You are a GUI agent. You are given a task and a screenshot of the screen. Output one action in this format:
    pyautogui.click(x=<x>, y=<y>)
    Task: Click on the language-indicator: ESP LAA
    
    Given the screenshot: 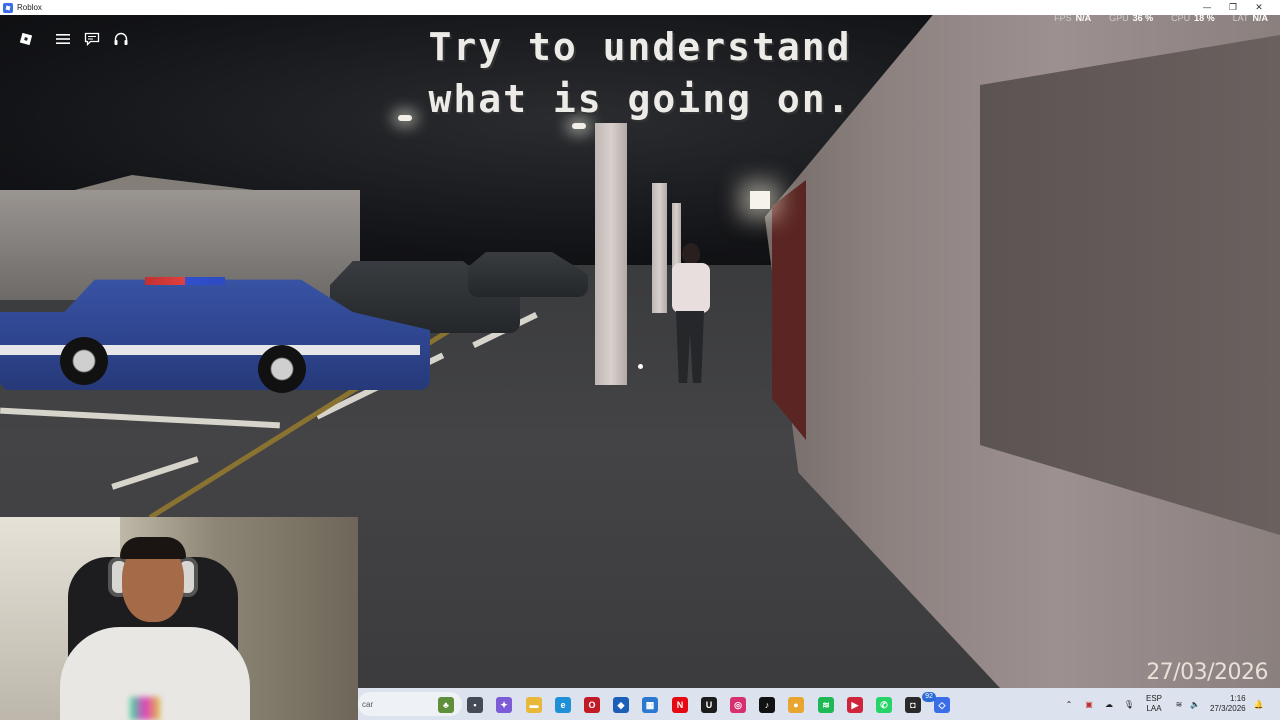 What is the action you would take?
    pyautogui.click(x=1154, y=704)
    